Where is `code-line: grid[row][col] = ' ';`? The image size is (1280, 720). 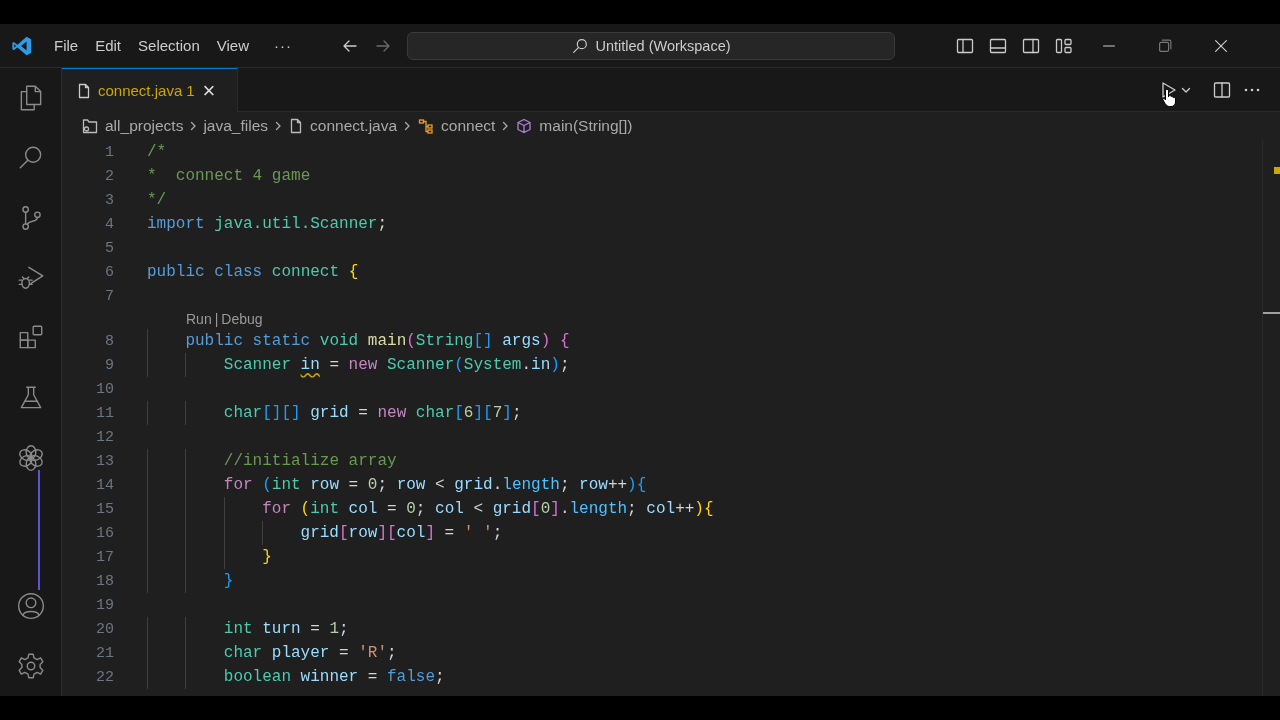
code-line: grid[row][col] = ' '; is located at coordinates (325, 533).